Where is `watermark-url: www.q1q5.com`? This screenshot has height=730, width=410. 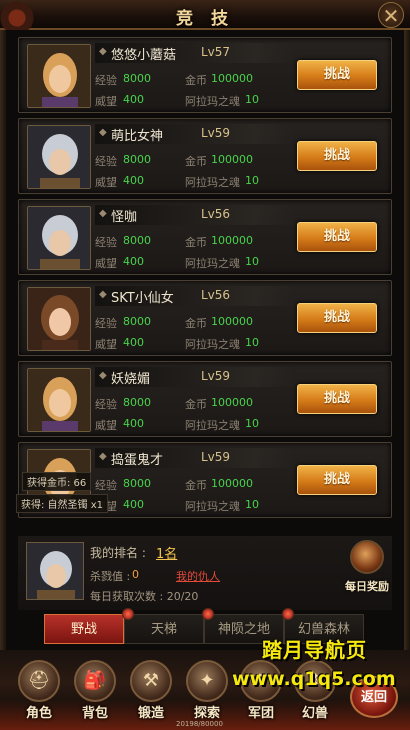
watermark-url: www.q1q5.com is located at coordinates (314, 679).